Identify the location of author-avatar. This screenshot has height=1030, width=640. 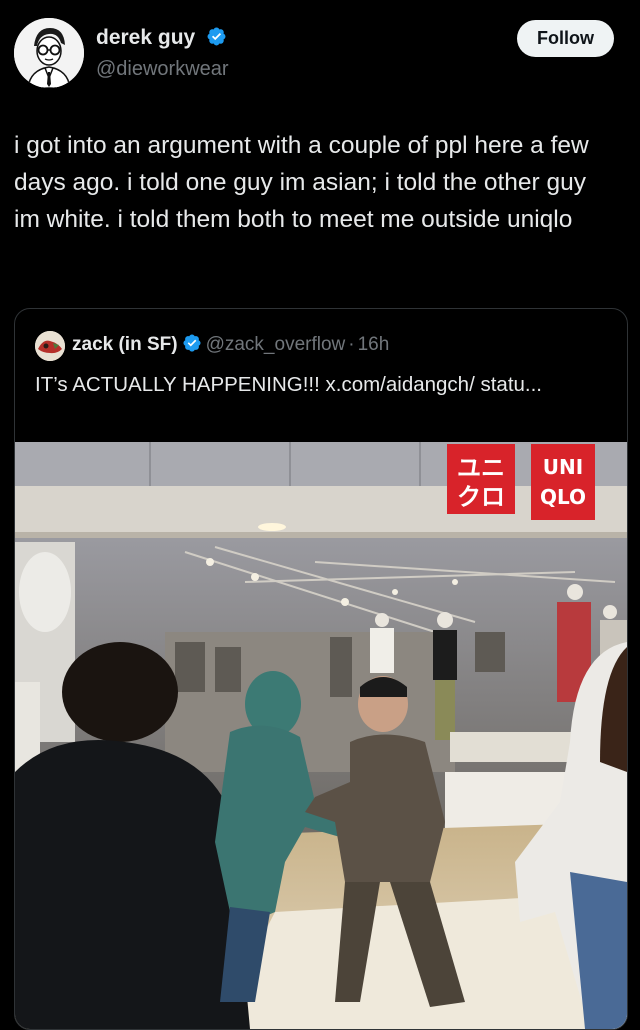
(49, 53).